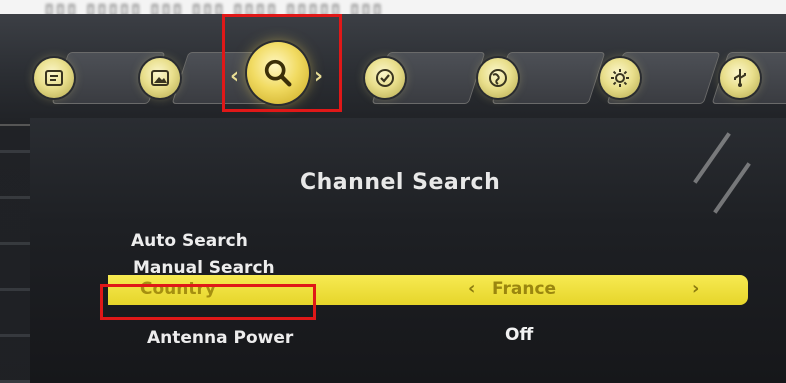 The image size is (786, 383). Describe the element at coordinates (385, 78) in the screenshot. I see `time-check-icon` at that location.